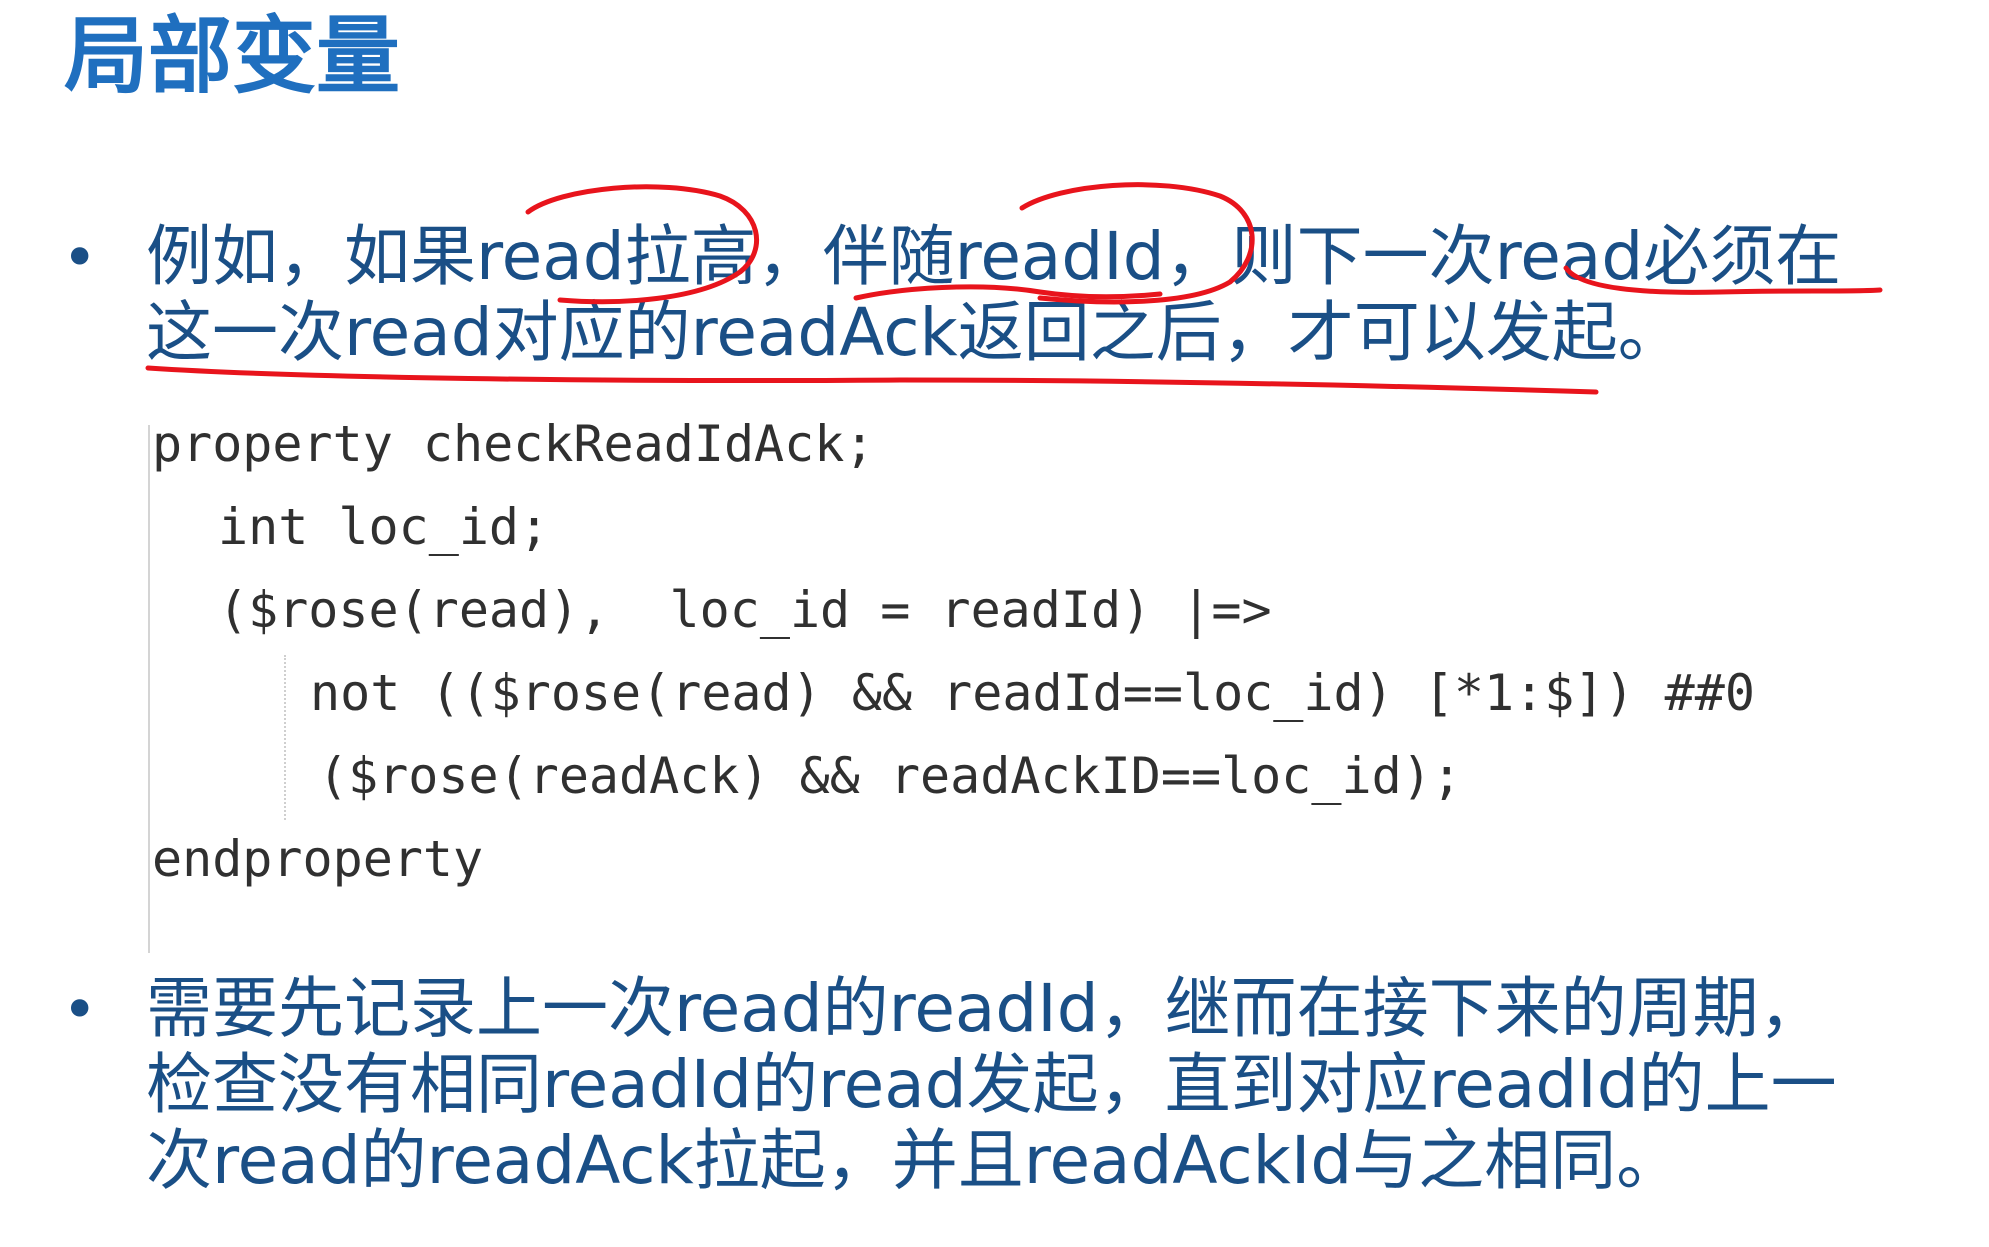 This screenshot has height=1247, width=1989. Describe the element at coordinates (318, 859) in the screenshot. I see `code-line-6: endproperty` at that location.